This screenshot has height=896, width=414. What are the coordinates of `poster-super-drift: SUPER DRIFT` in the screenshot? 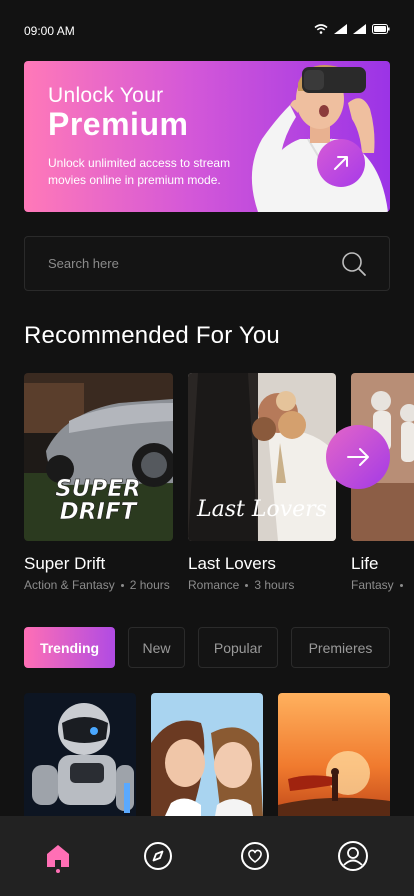 It's located at (98, 457).